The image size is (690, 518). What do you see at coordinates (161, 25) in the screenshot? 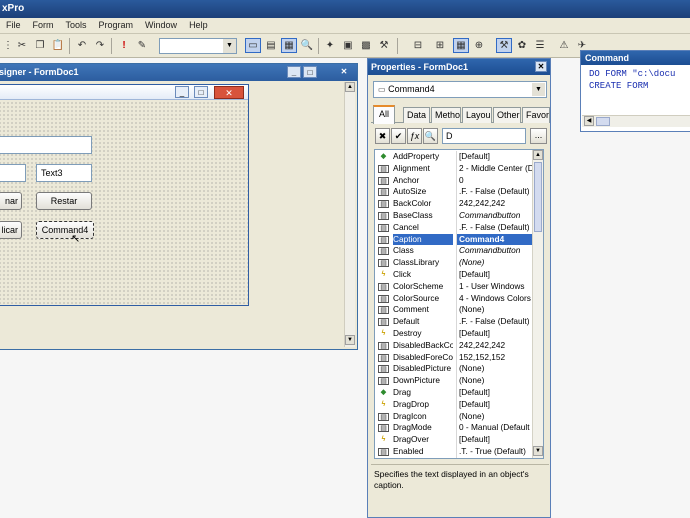
I see `menu-window: Window` at bounding box center [161, 25].